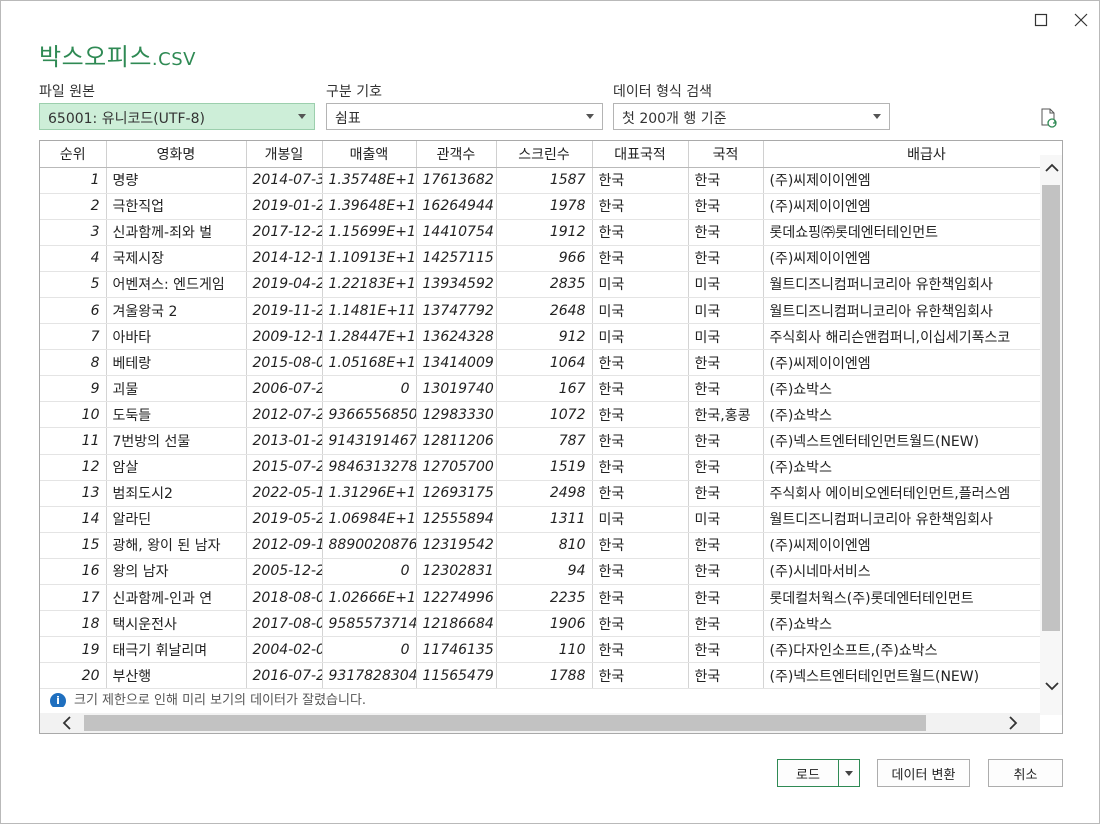 Image resolution: width=1100 pixels, height=824 pixels. What do you see at coordinates (640, 154) in the screenshot?
I see `column-header: 대표국적` at bounding box center [640, 154].